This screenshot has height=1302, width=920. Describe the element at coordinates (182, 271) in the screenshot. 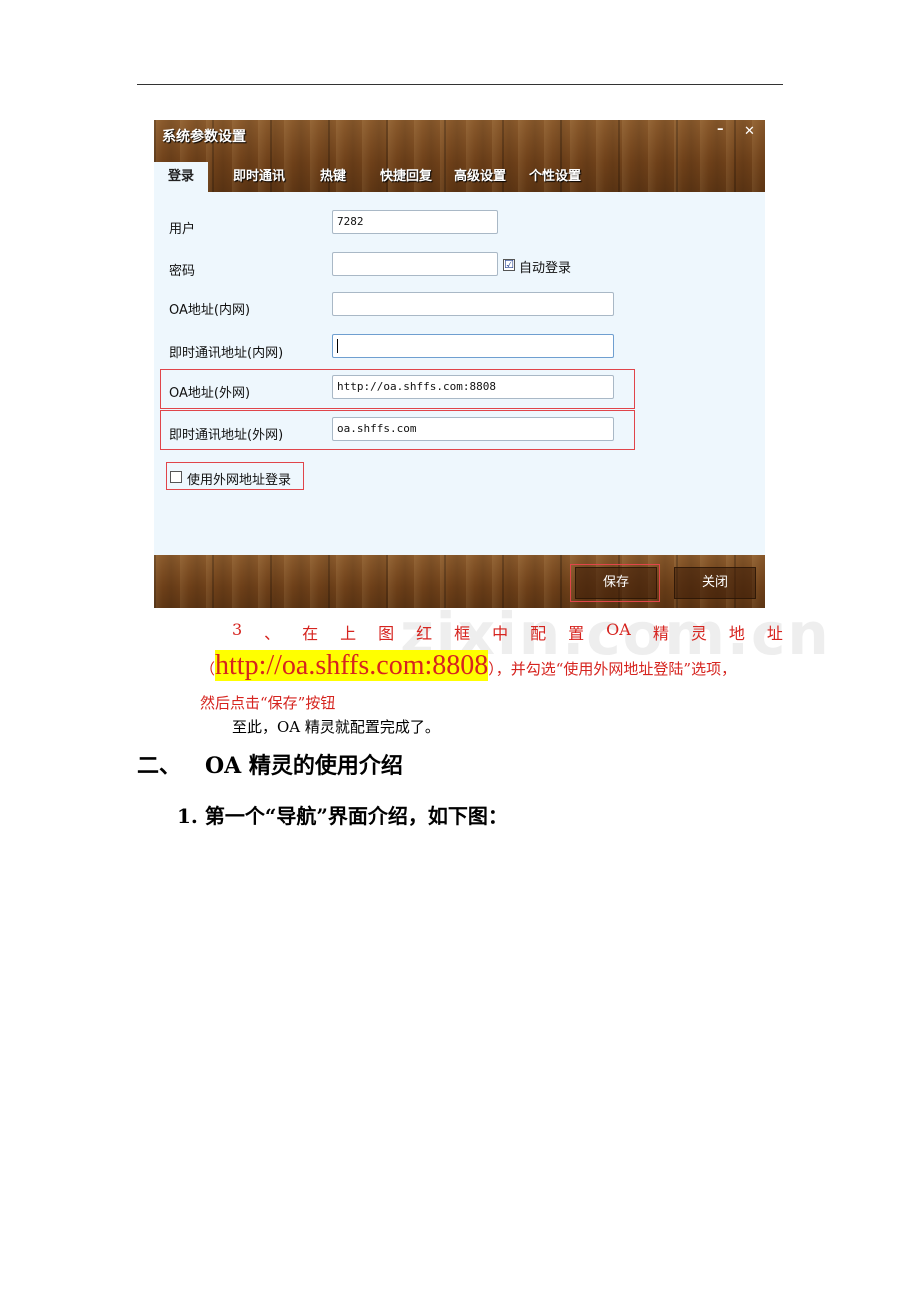

I see `password-label: 密码` at that location.